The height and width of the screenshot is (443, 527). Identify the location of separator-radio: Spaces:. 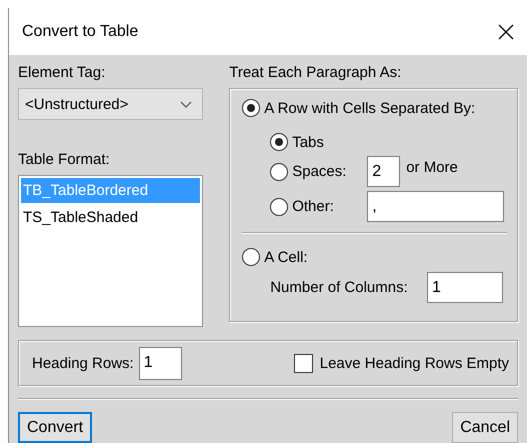
(319, 171).